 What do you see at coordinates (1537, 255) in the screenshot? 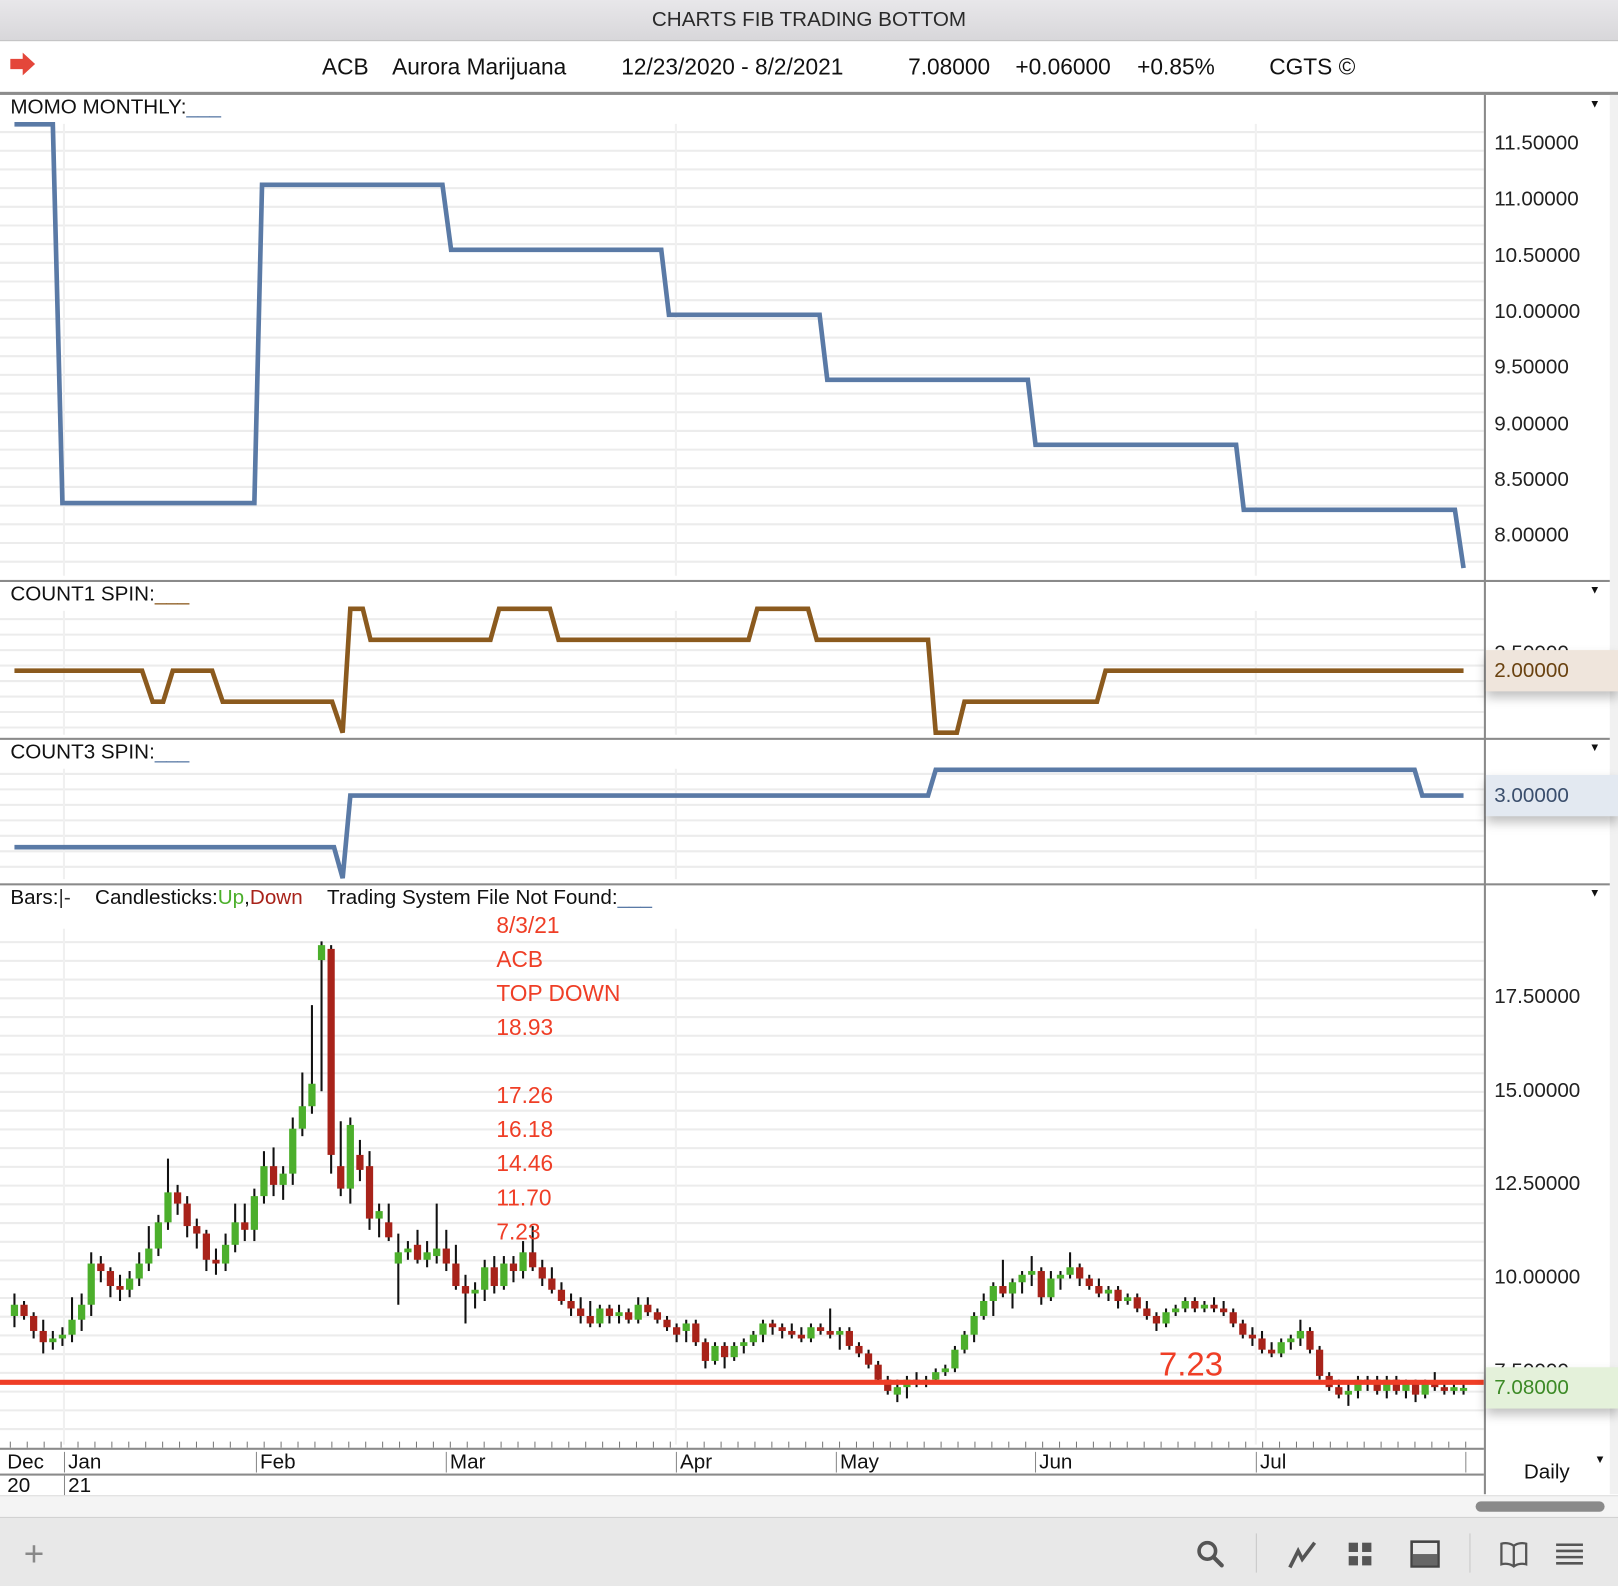
I see `momo-axis-tick: 10.50000` at bounding box center [1537, 255].